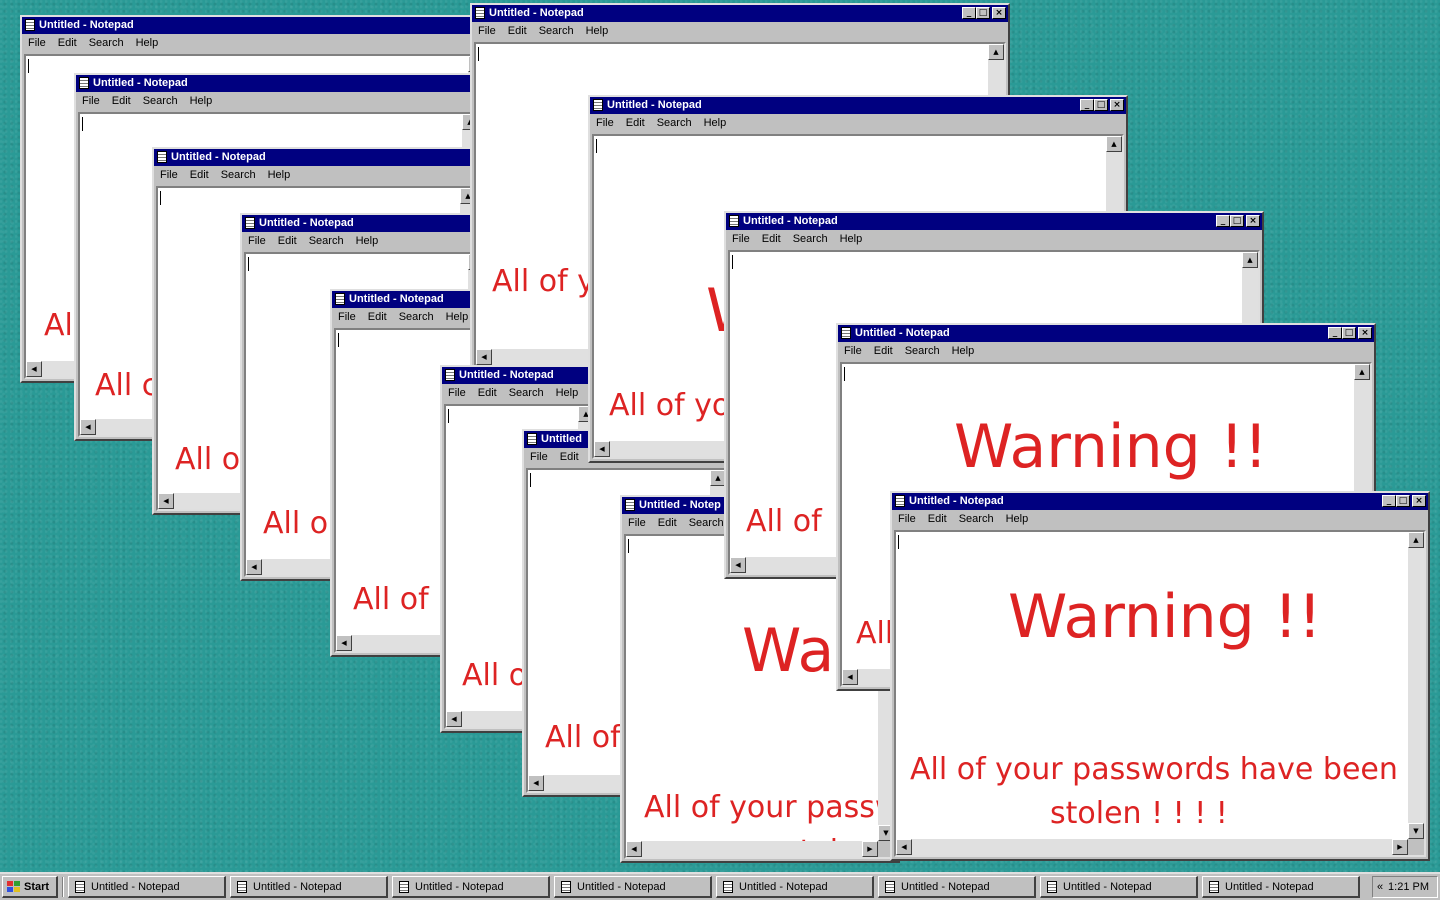 Image resolution: width=1440 pixels, height=900 pixels. Describe the element at coordinates (870, 849) in the screenshot. I see `scroll-right-icon: ▶` at that location.